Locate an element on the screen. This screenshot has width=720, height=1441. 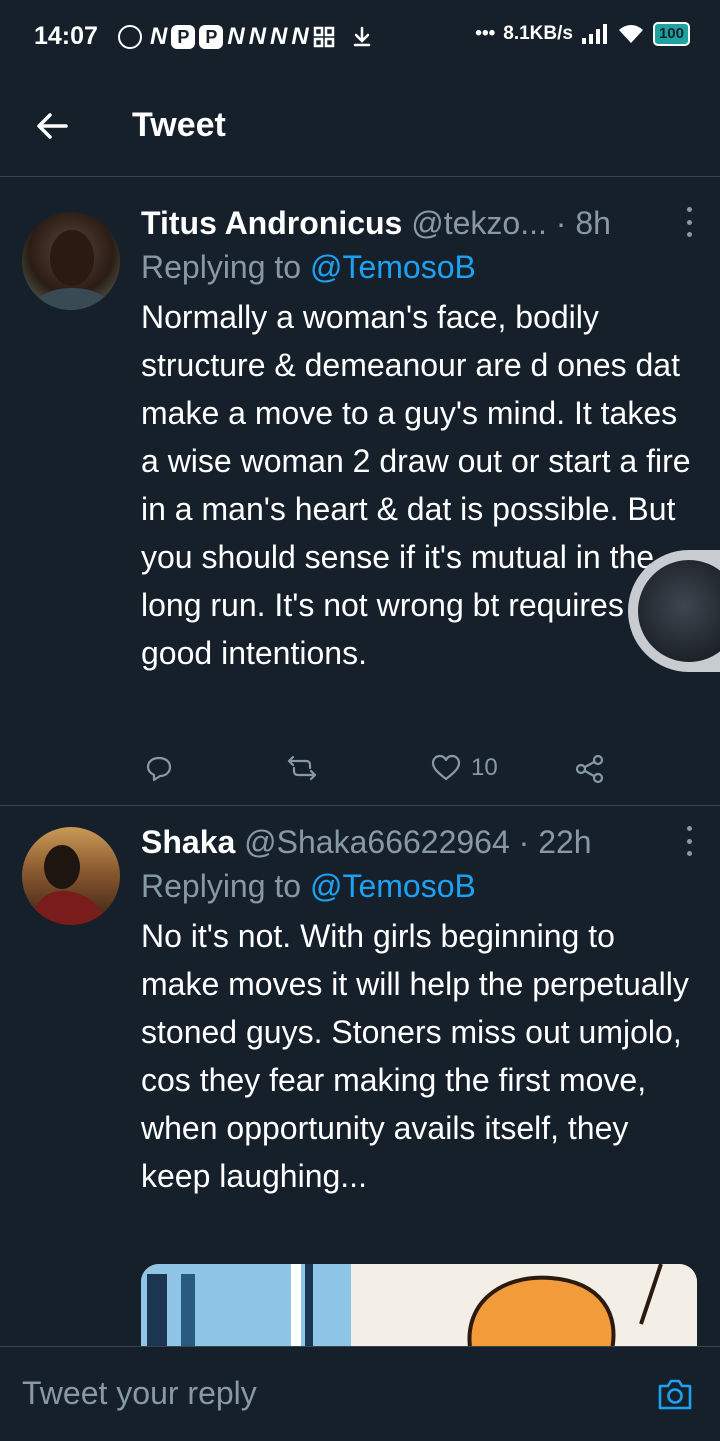
tweet-header: Titus Andronicus @tekzo... · 8h is located at coordinates (417, 223).